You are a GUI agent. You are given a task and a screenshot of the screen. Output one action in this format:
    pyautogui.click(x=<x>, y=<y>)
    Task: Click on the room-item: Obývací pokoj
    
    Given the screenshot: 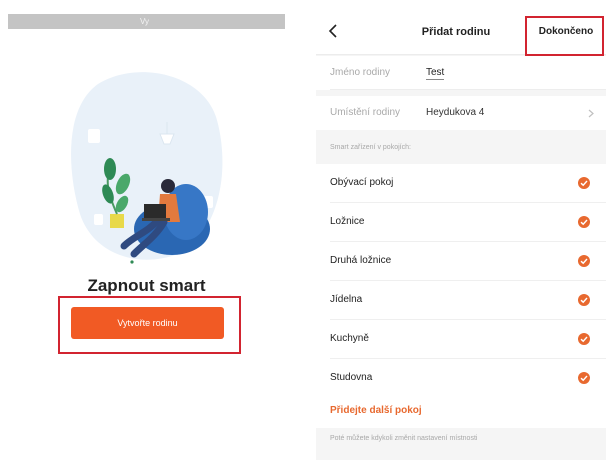 What is the action you would take?
    pyautogui.click(x=461, y=183)
    